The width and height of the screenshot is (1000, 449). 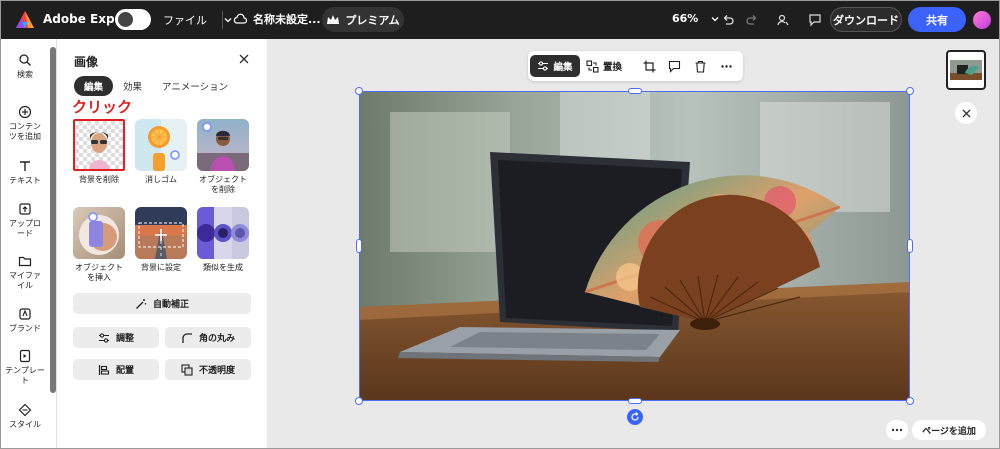 What do you see at coordinates (25, 280) in the screenshot?
I see `rail-item-label: マイファイル` at bounding box center [25, 280].